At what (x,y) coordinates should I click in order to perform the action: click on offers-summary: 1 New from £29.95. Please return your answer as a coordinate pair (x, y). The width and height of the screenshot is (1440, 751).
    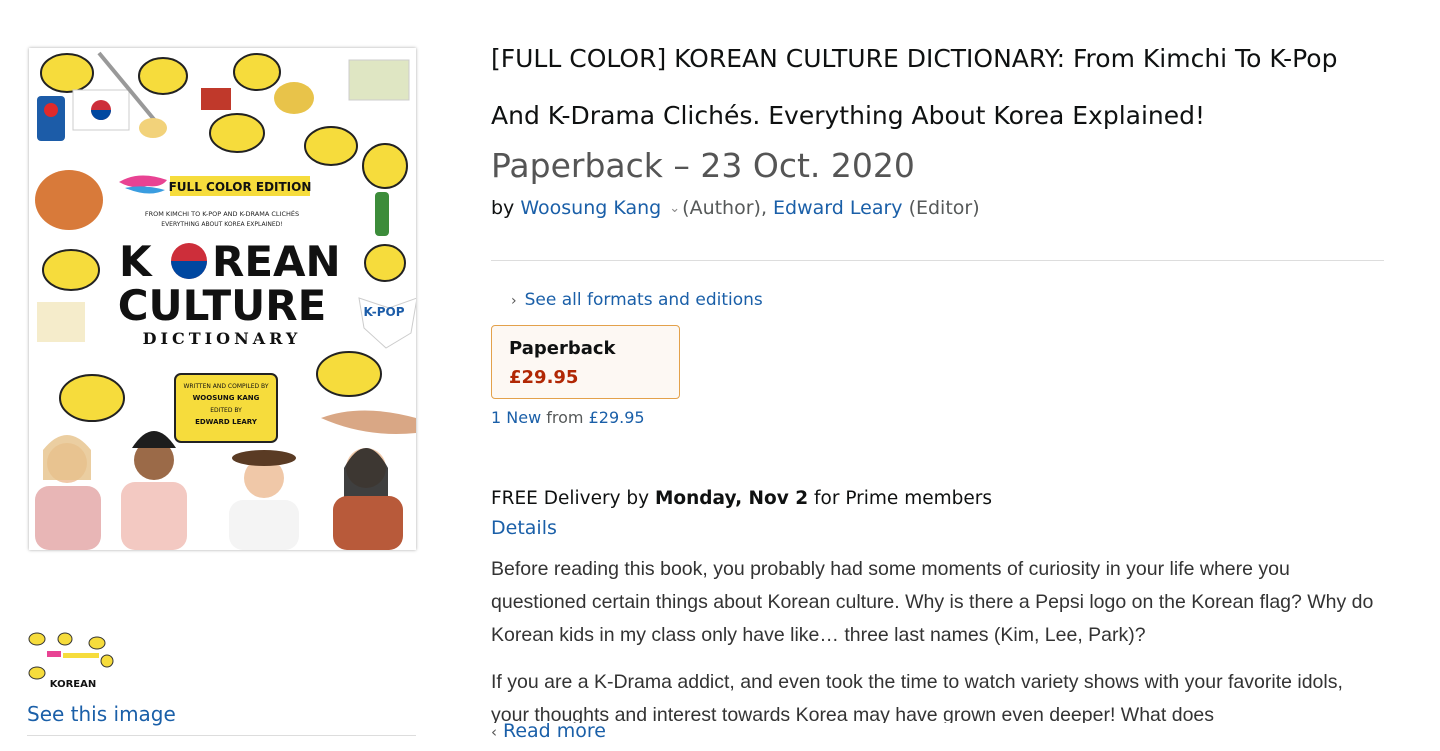
    Looking at the image, I should click on (568, 417).